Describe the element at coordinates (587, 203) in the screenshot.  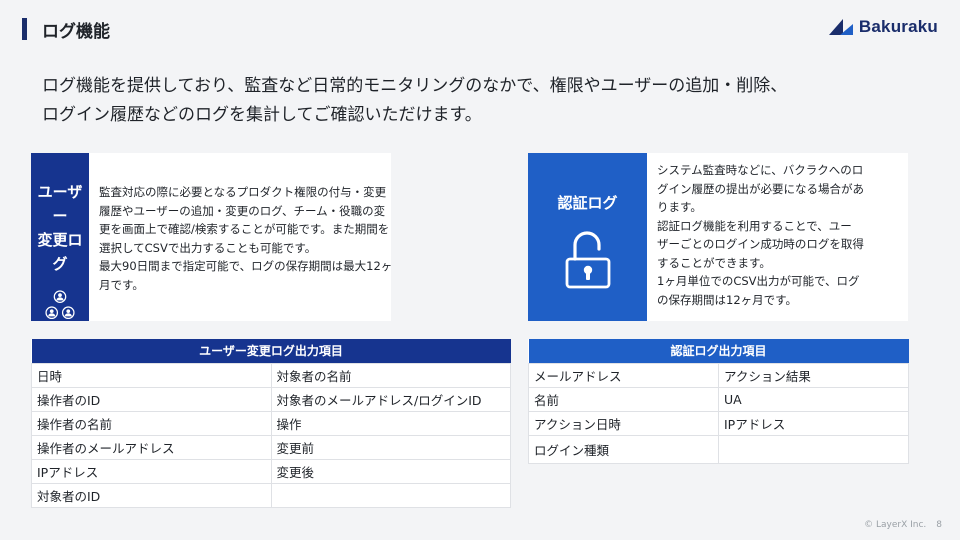
I see `auth-log-card-title: 認証ログ` at that location.